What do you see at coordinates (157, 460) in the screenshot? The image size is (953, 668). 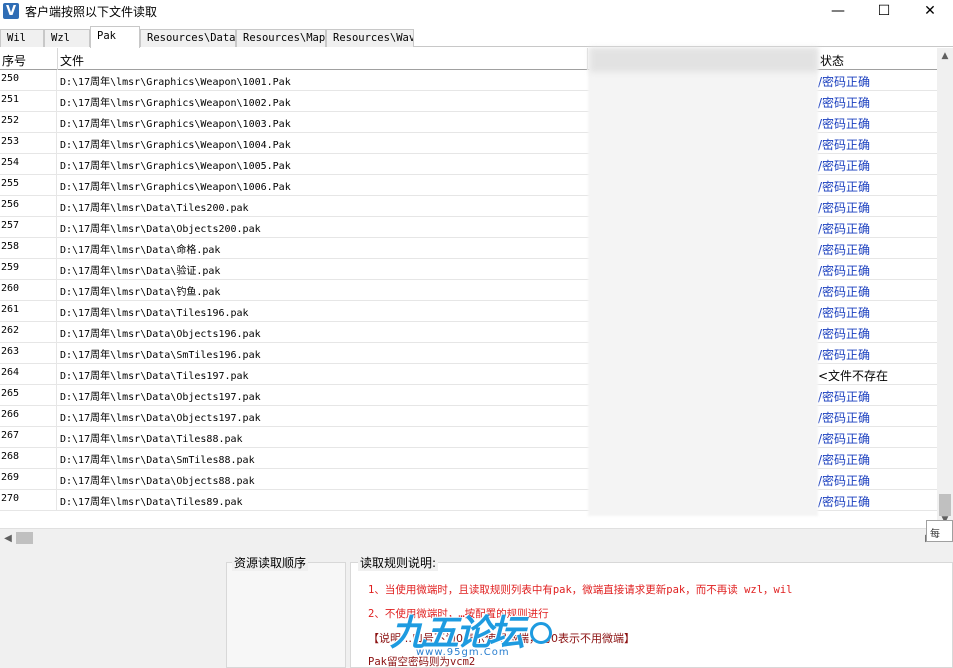 I see `row-file-path: D:\17周年\lmsr\Data\SmTiles88.pak` at bounding box center [157, 460].